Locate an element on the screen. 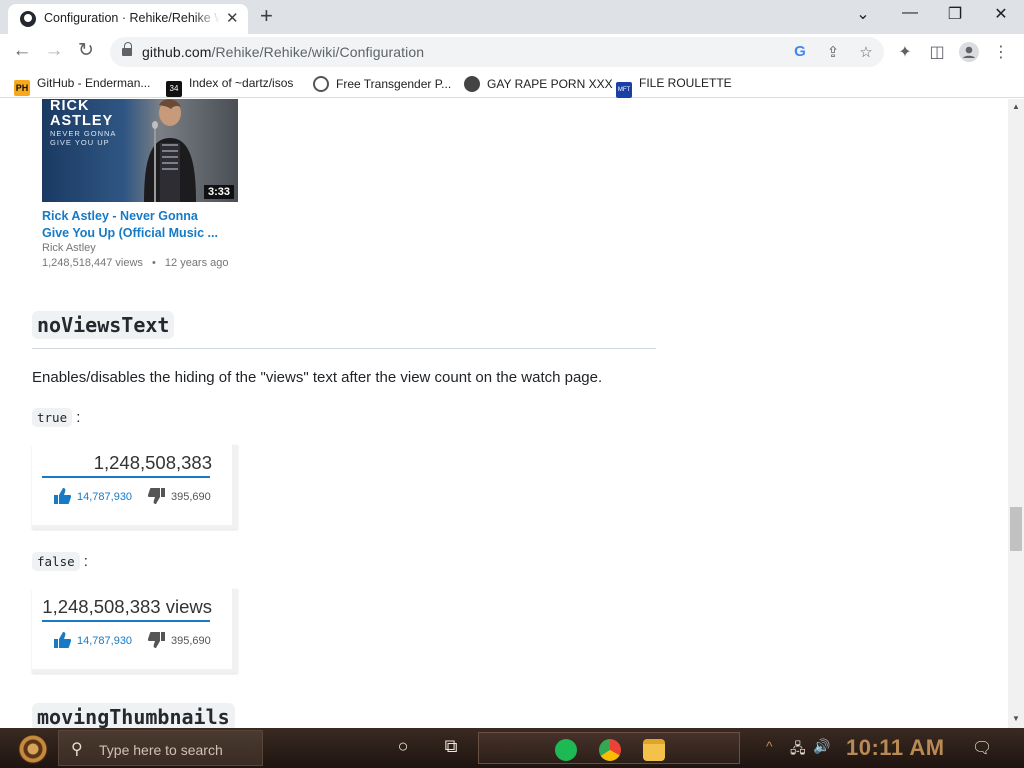 Image resolution: width=1024 pixels, height=768 pixels. restore-button: ❐ is located at coordinates (955, 14).